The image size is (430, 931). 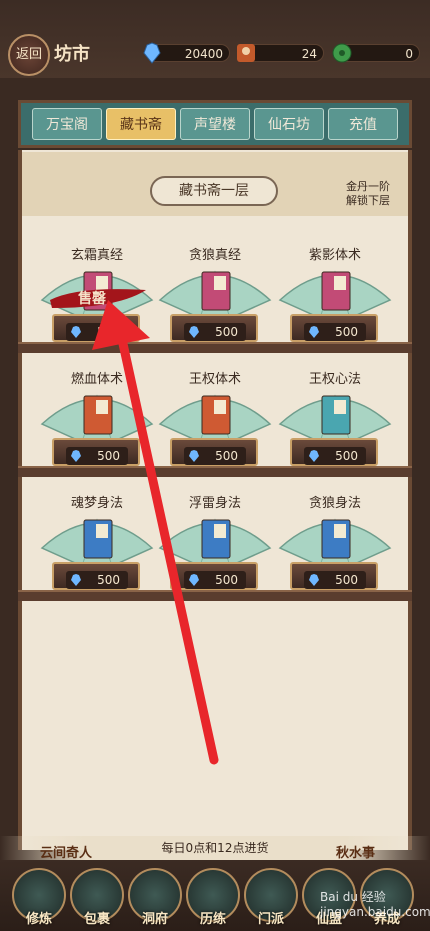 I want to click on left-corner-label: 云间奇人, so click(x=66, y=851).